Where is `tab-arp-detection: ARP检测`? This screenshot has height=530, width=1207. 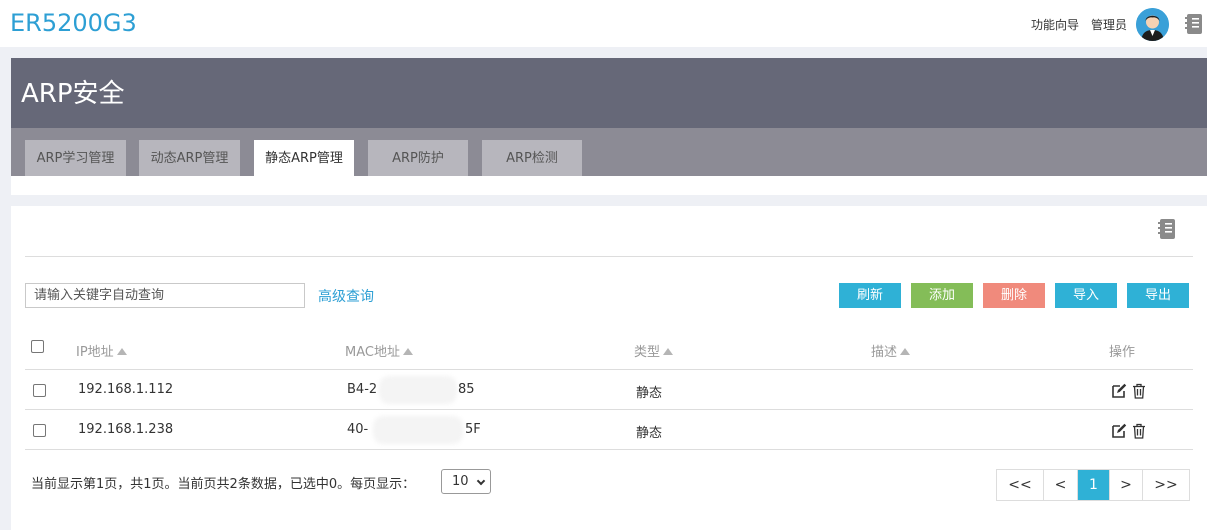 tab-arp-detection: ARP检测 is located at coordinates (532, 158).